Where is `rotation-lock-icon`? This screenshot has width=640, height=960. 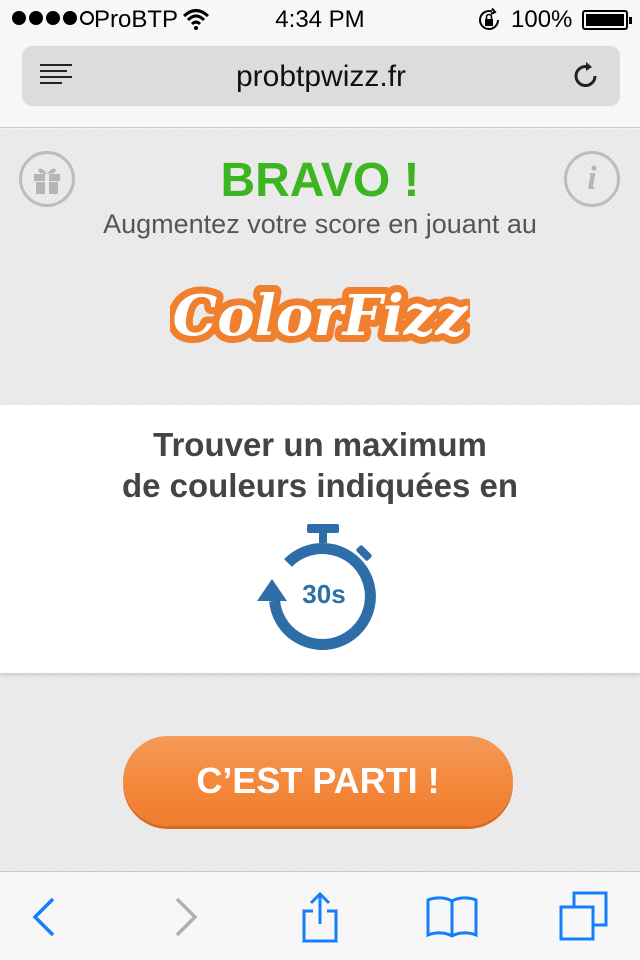
rotation-lock-icon is located at coordinates (489, 19).